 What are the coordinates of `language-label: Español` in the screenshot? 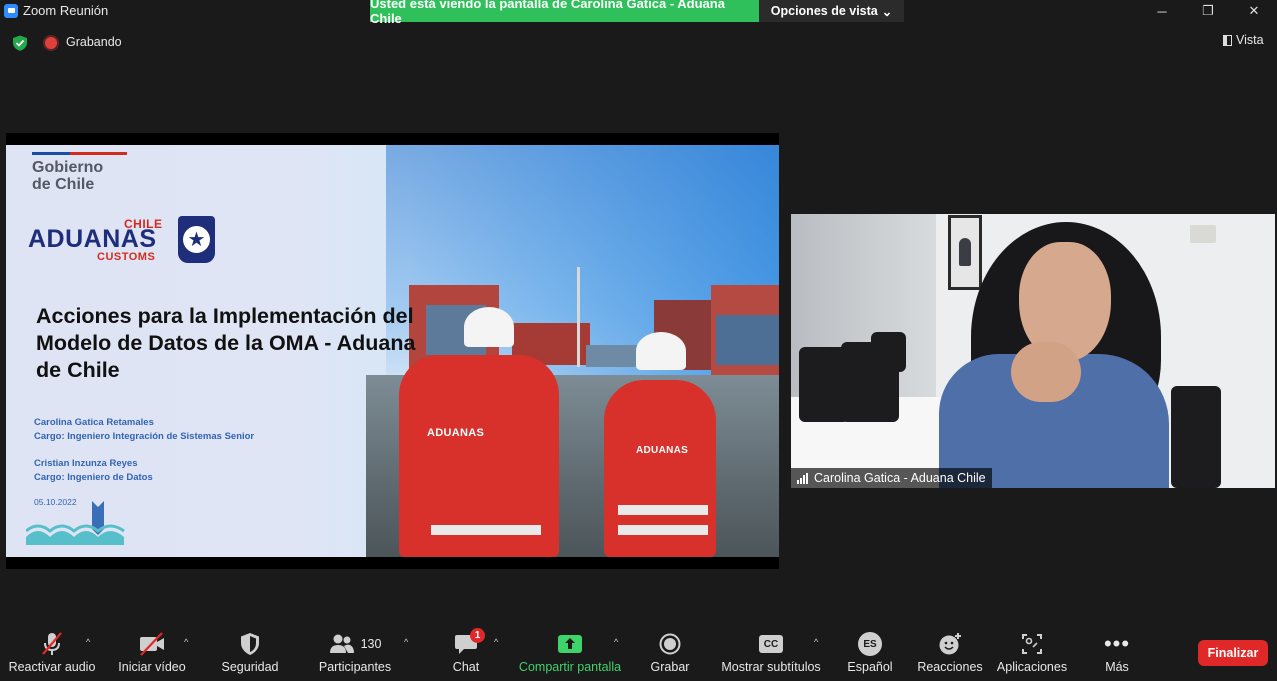 It's located at (870, 667).